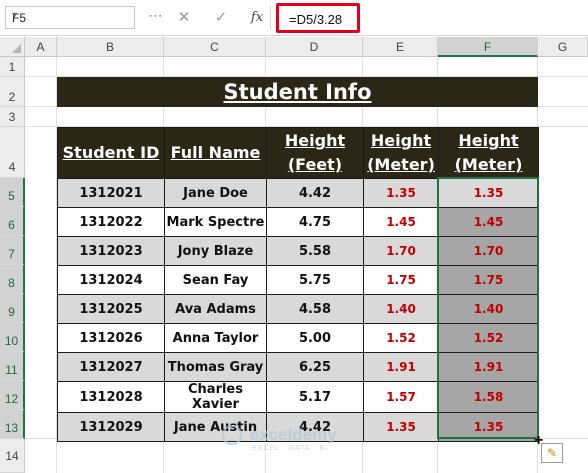 The image size is (588, 473). Describe the element at coordinates (488, 367) in the screenshot. I see `cell-height-meter-f: 1.91` at that location.